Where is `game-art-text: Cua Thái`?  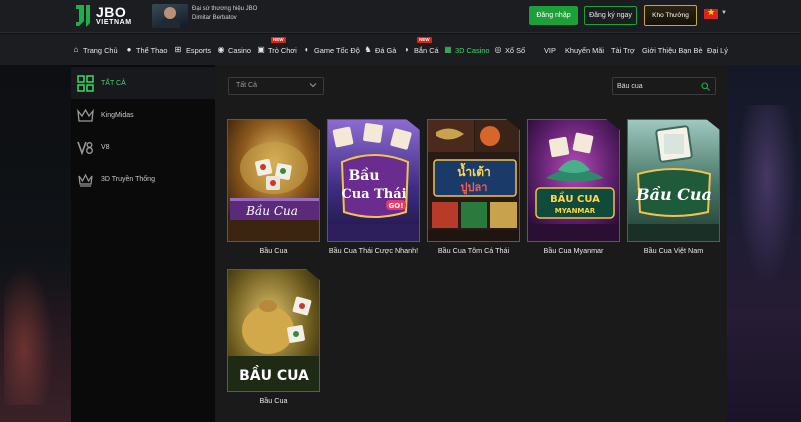
game-art-text: Cua Thái is located at coordinates (373, 194).